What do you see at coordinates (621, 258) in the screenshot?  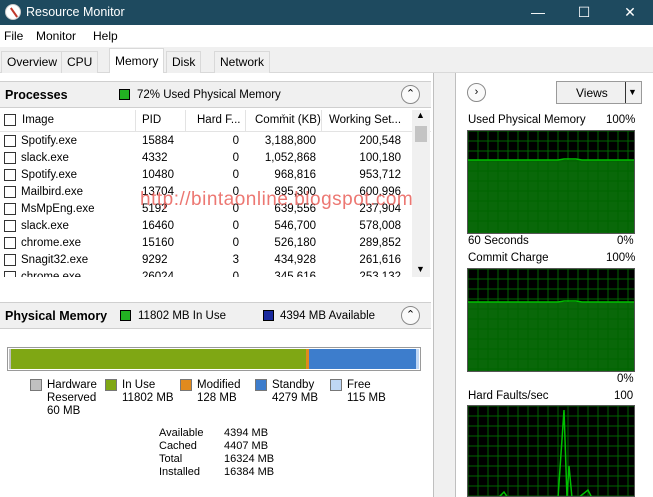 I see `graph-max-commit-charge: 100%` at bounding box center [621, 258].